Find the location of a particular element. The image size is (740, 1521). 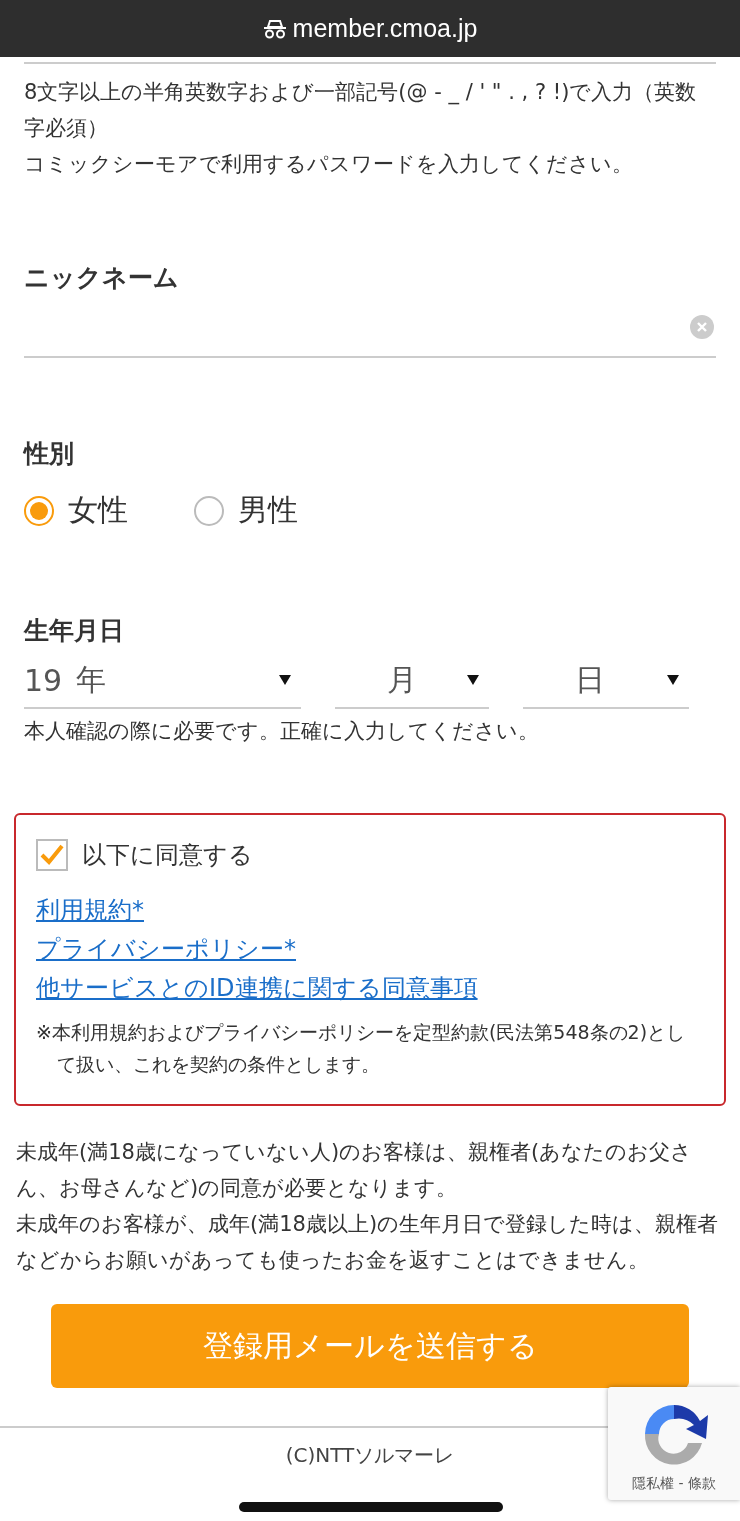

terms-link: 利用規約* is located at coordinates (90, 910).